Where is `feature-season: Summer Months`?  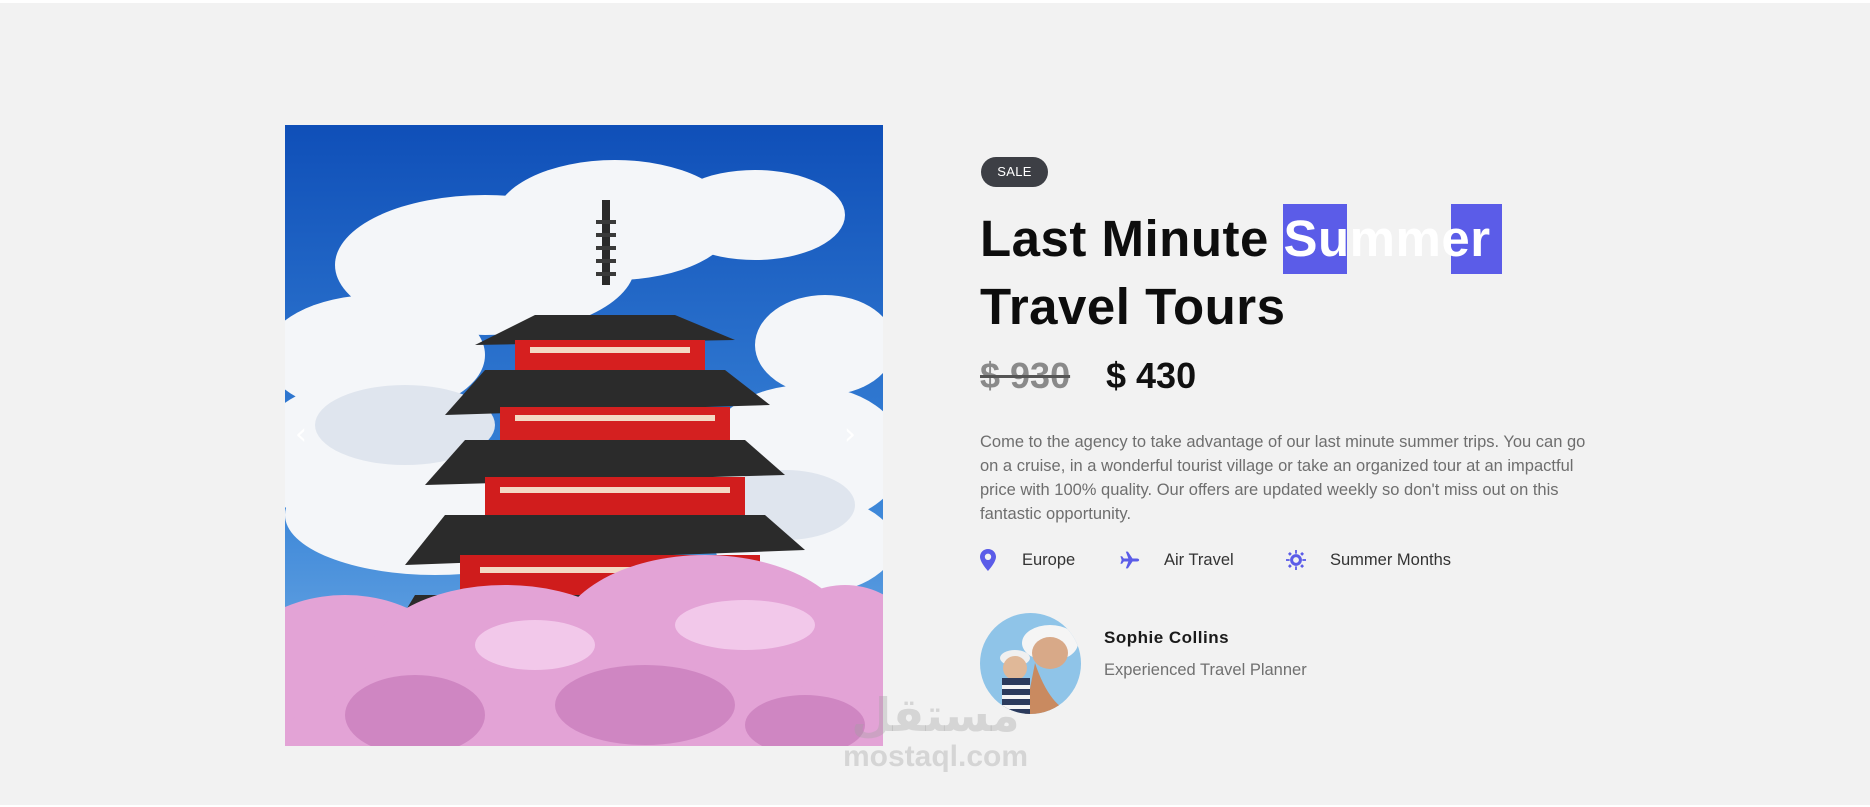
feature-season: Summer Months is located at coordinates (1368, 560).